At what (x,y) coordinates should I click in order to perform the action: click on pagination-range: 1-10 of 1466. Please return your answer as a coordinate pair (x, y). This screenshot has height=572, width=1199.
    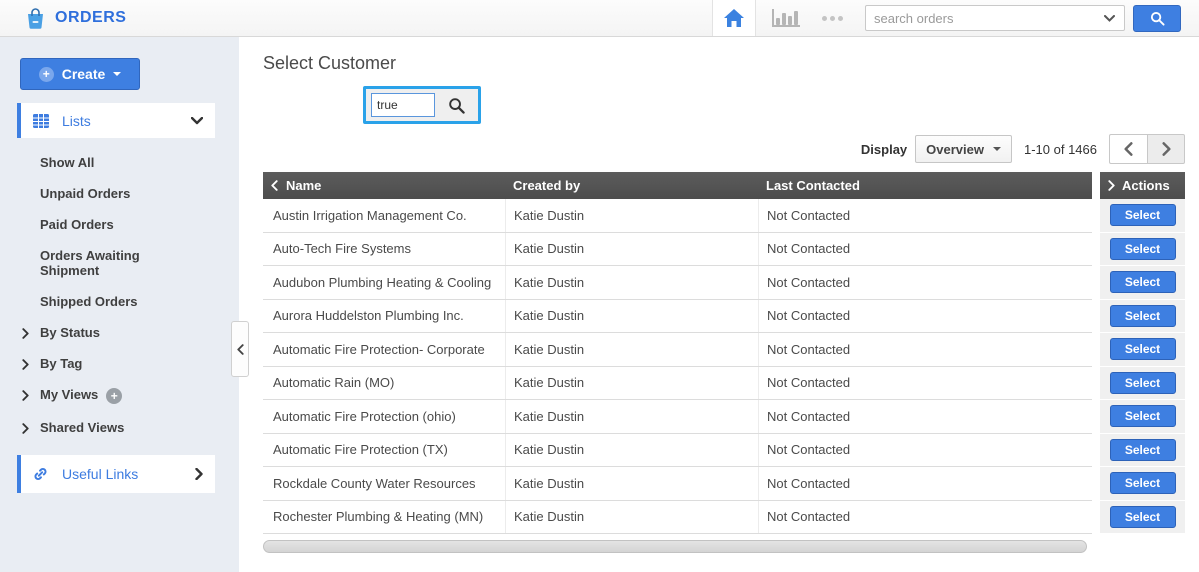
    Looking at the image, I should click on (1060, 149).